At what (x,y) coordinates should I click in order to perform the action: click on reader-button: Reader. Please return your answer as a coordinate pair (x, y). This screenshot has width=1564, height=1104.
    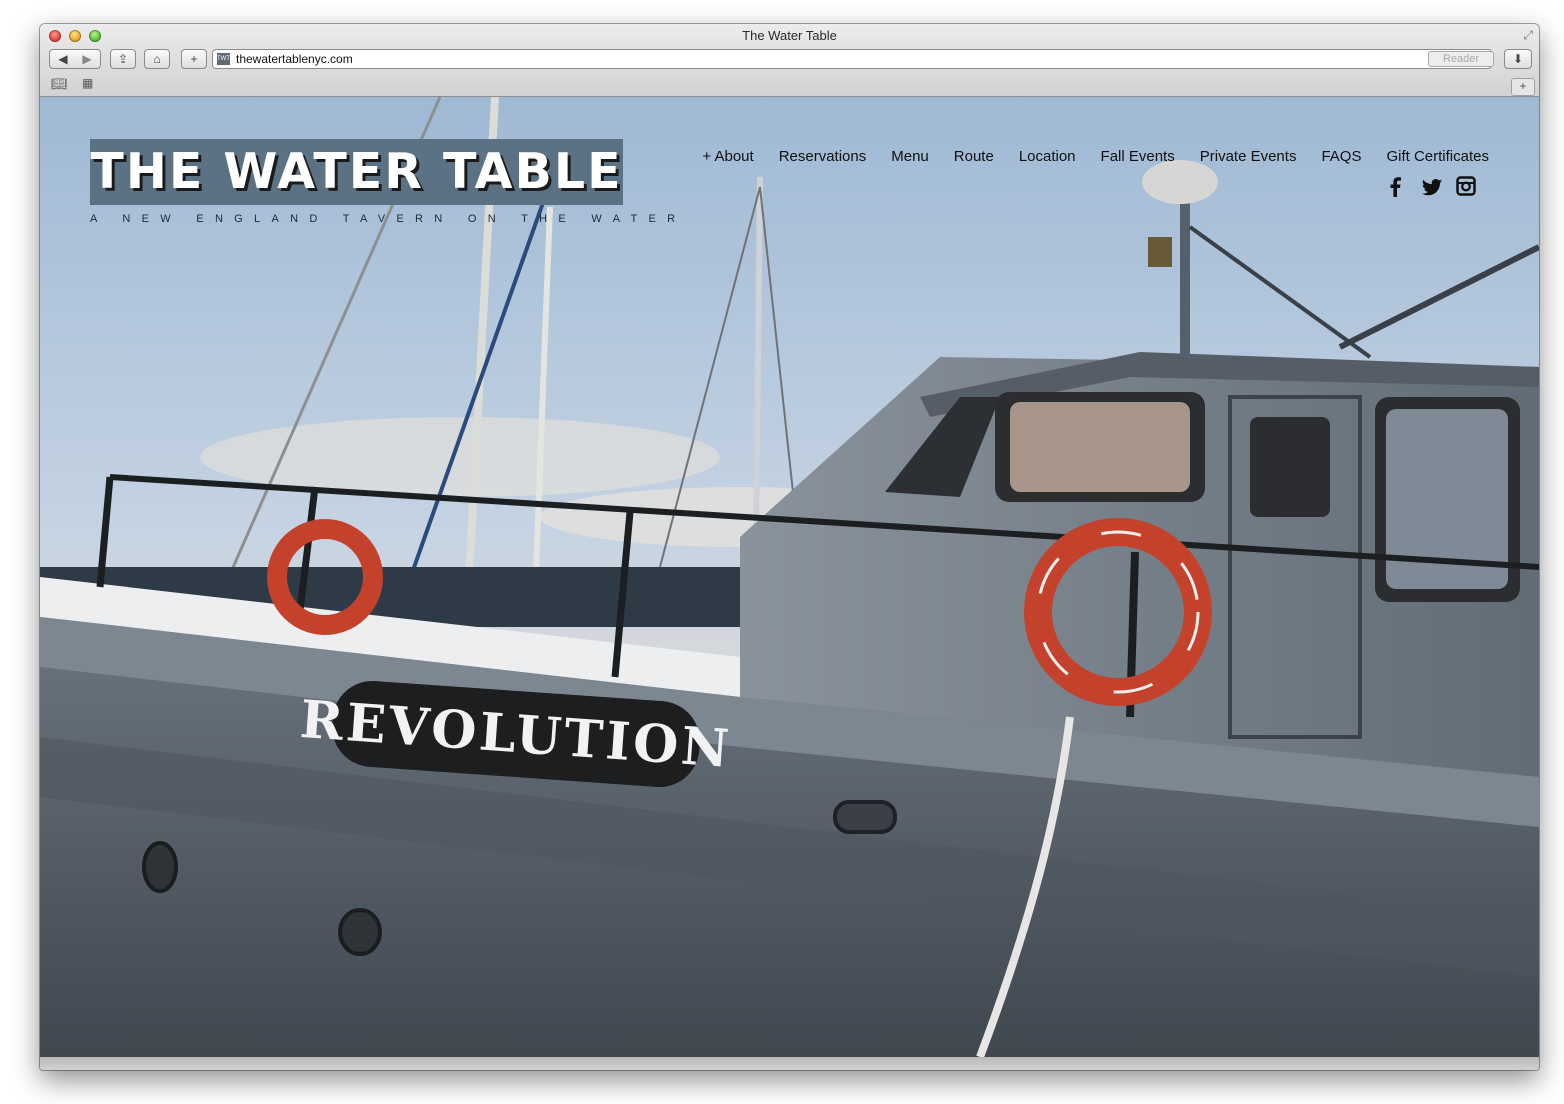
    Looking at the image, I should click on (1461, 59).